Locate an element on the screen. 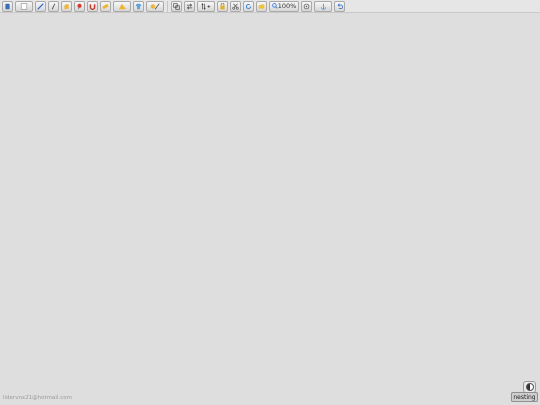 This screenshot has height=405, width=540. copy-tool-button is located at coordinates (176, 6).